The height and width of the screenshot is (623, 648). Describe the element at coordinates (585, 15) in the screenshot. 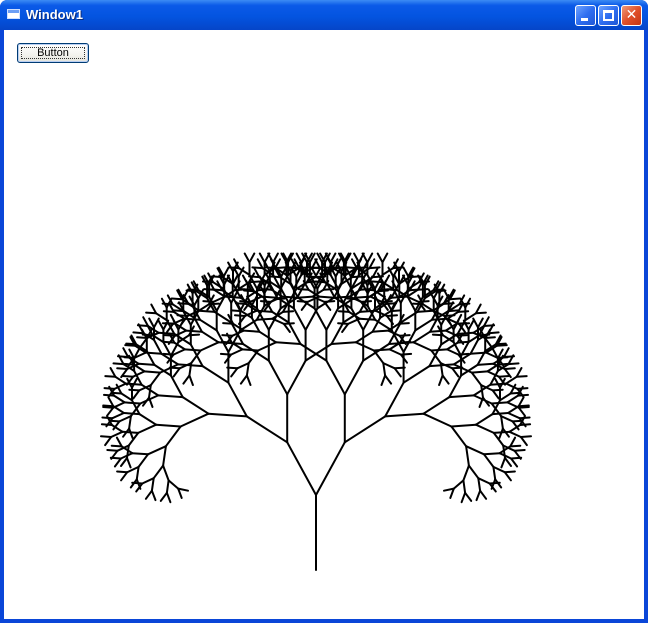

I see `minimize-button` at that location.